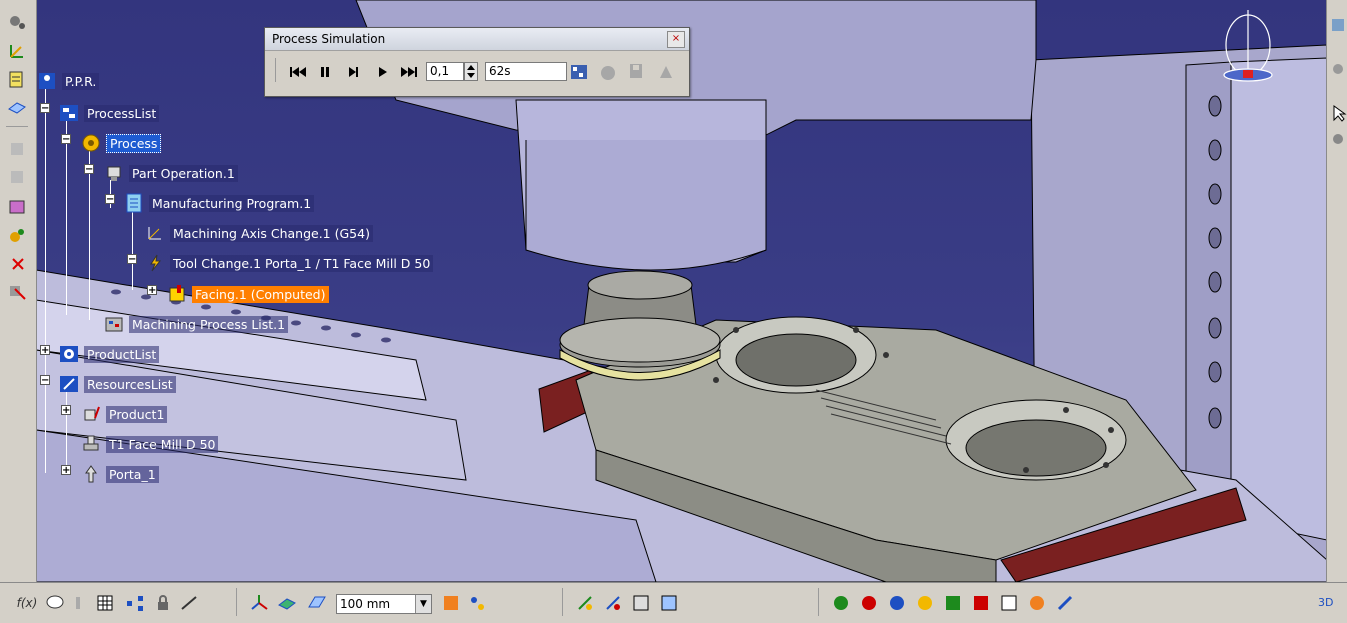 Image resolution: width=1347 pixels, height=623 pixels. Describe the element at coordinates (45, 380) in the screenshot. I see `collapse-resourceslist: −` at that location.